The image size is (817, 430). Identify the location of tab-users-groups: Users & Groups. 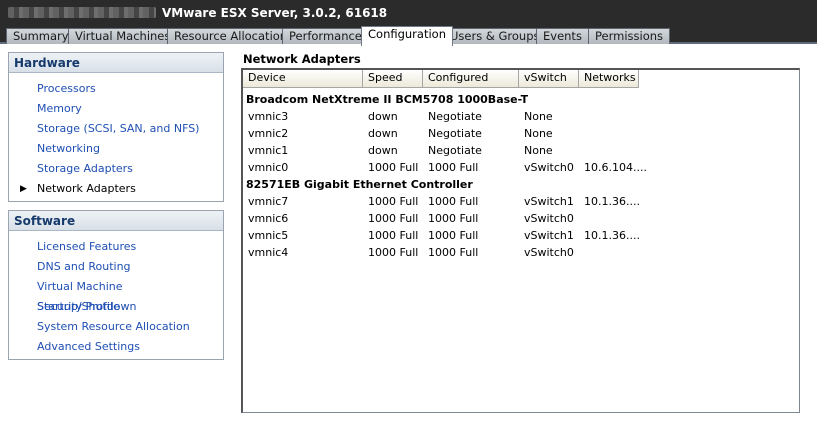
(495, 36).